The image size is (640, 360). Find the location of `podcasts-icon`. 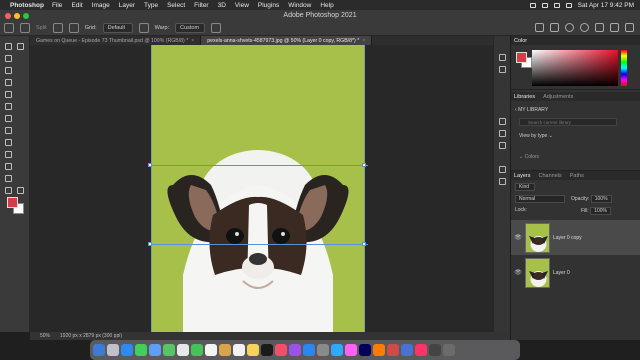

podcasts-icon is located at coordinates (295, 350).